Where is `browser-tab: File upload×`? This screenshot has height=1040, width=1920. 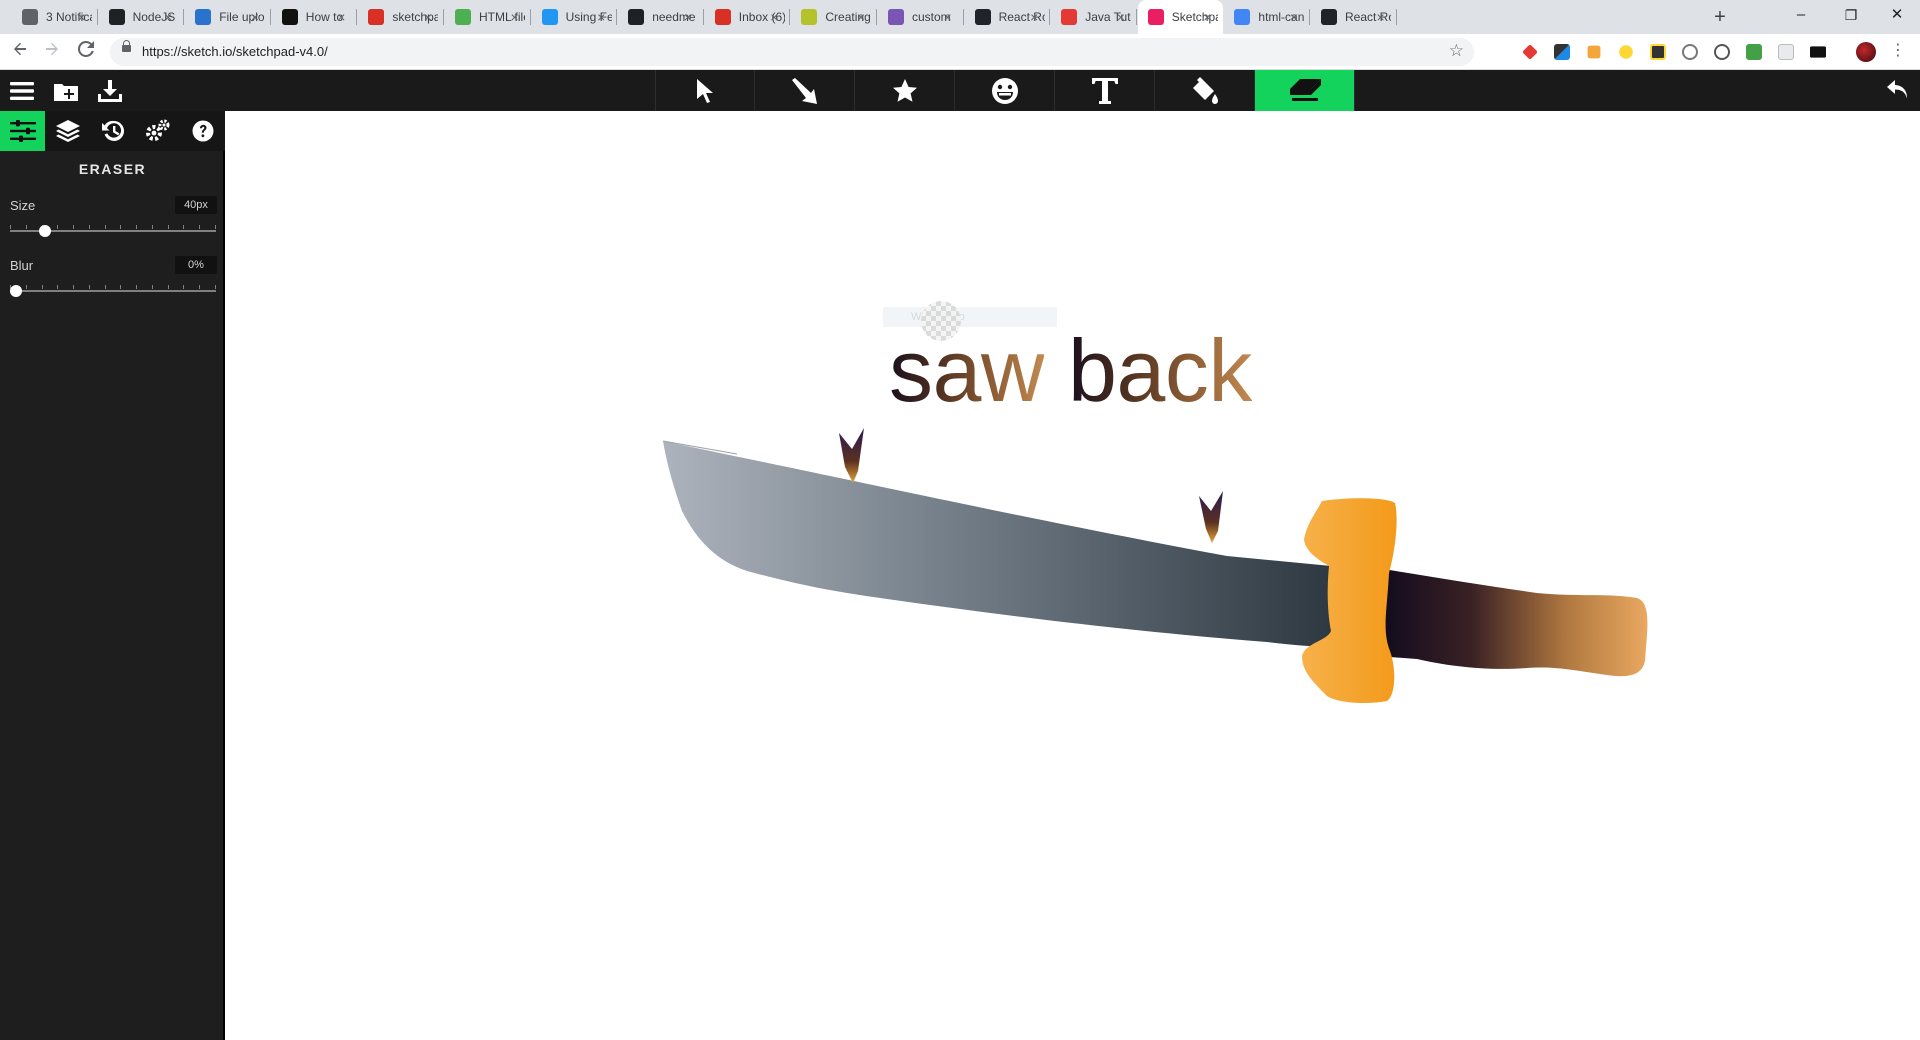
browser-tab: File upload× is located at coordinates (228, 17).